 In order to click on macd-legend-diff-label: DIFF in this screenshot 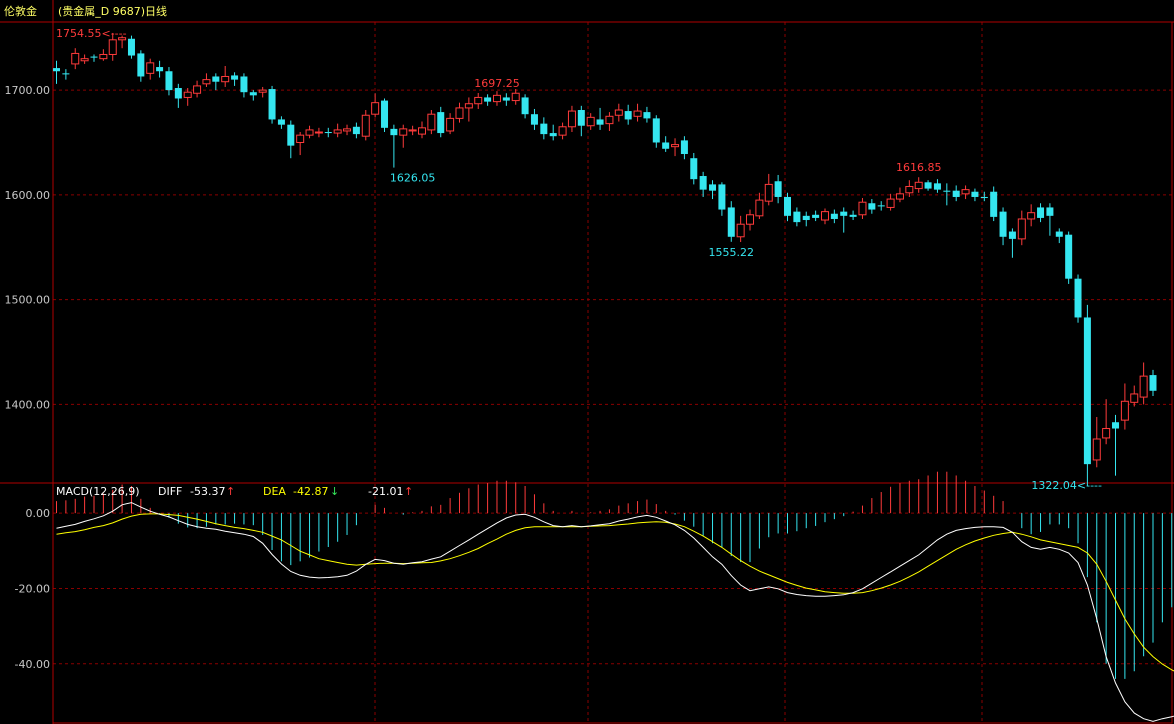, I will do `click(170, 491)`.